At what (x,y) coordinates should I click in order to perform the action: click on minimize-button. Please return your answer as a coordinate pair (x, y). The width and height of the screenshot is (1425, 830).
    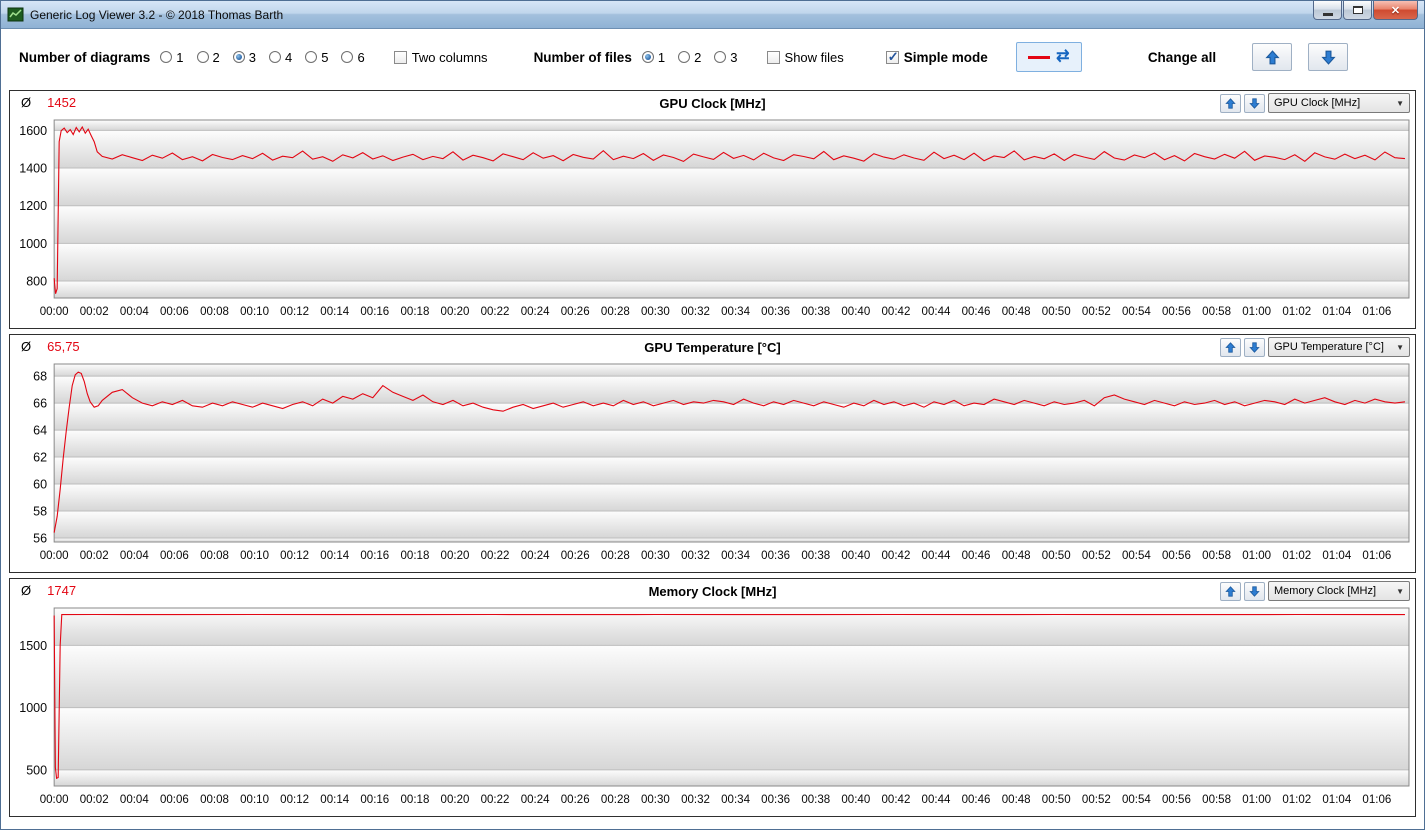
    Looking at the image, I should click on (1327, 10).